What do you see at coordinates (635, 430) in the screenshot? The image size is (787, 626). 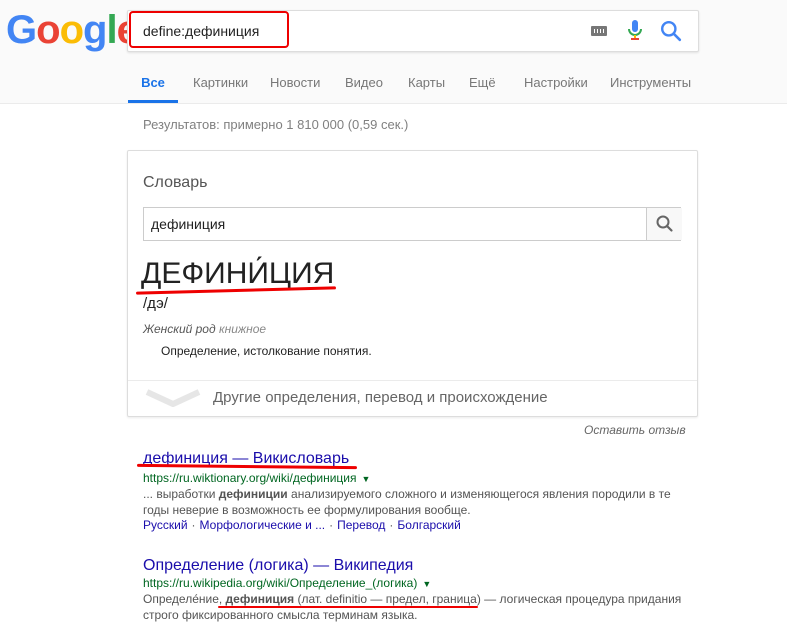 I see `feedback-link: Оставить отзыв` at bounding box center [635, 430].